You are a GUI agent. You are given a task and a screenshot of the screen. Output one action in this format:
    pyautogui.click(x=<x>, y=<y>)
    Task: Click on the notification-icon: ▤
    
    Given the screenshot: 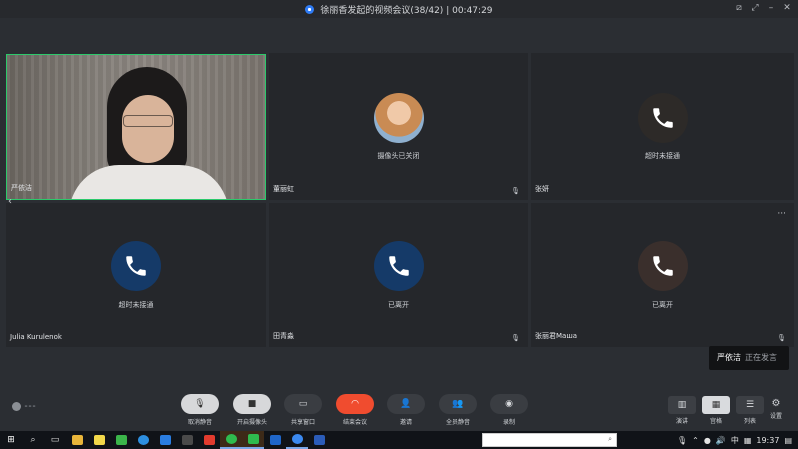 What is the action you would take?
    pyautogui.click(x=788, y=440)
    